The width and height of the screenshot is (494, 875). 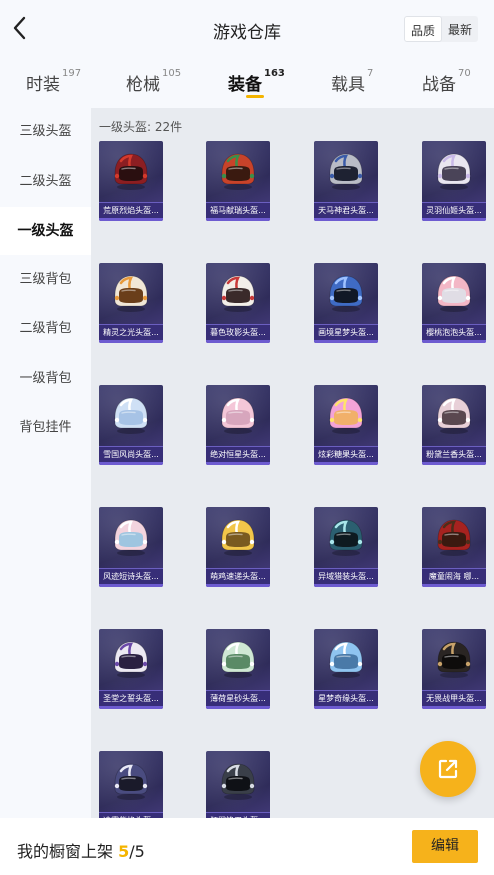 I want to click on sidebar-item-level3-helmet: 三级头盔, so click(x=45, y=132).